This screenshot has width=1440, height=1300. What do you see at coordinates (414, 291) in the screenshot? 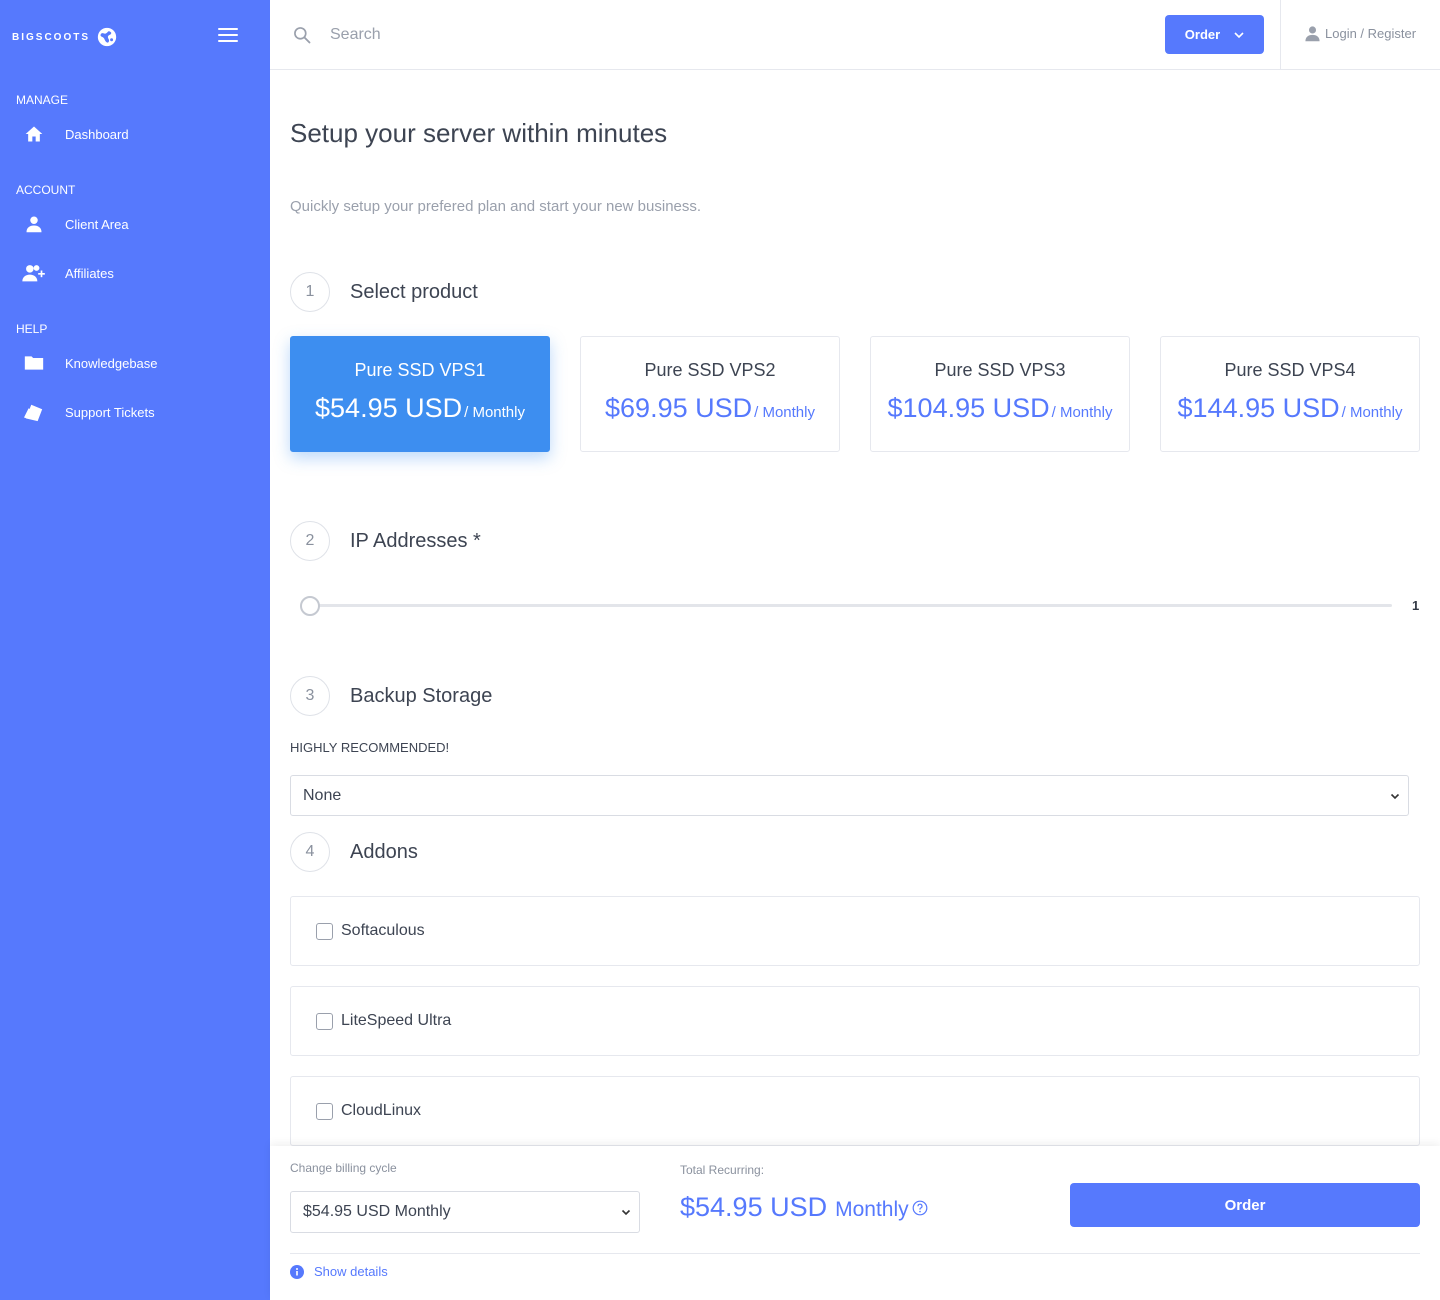
I see `step-title: Select product` at bounding box center [414, 291].